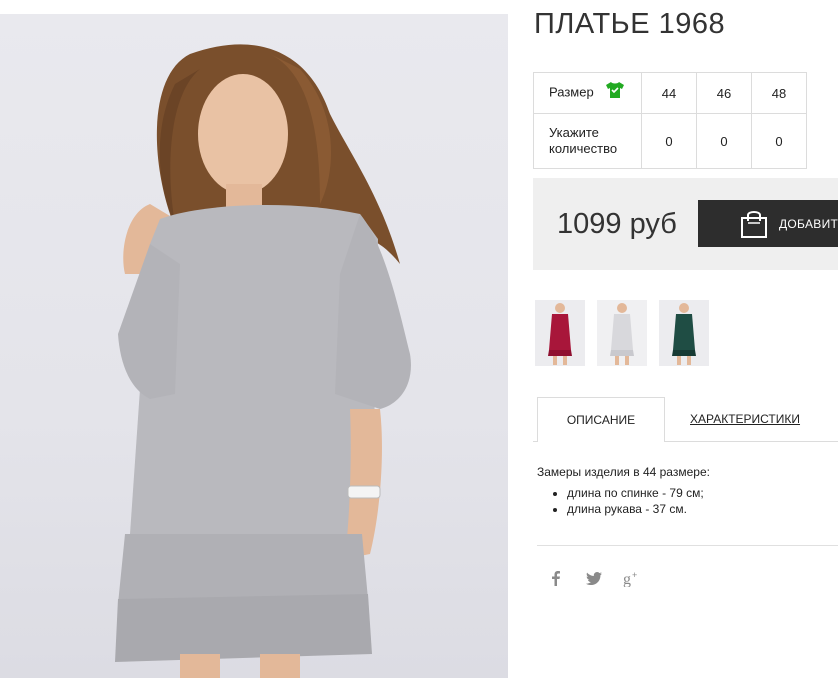 The width and height of the screenshot is (838, 678). I want to click on product-title: ПЛАТЬЕ 1968, so click(630, 24).